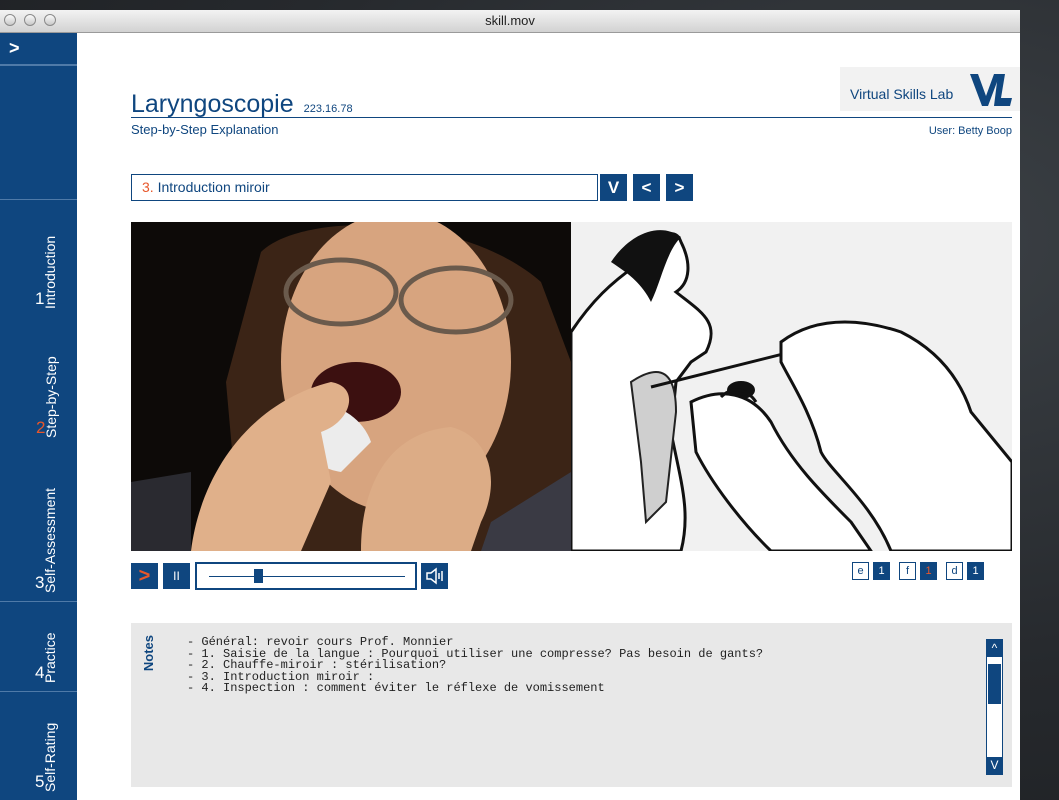 Image resolution: width=1059 pixels, height=800 pixels. I want to click on language-e-button: e, so click(860, 571).